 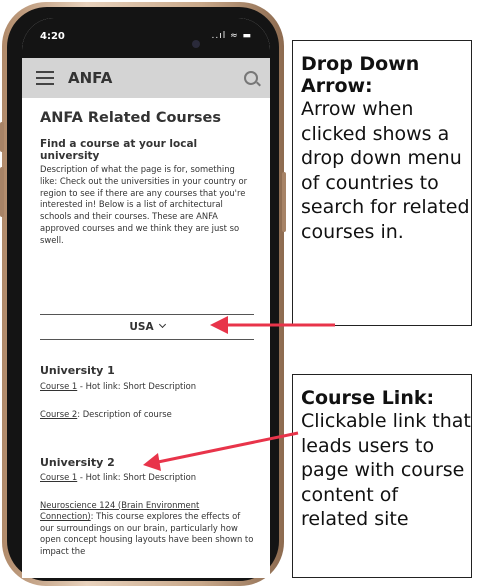 I want to click on annotation-arrows, so click(x=239, y=393).